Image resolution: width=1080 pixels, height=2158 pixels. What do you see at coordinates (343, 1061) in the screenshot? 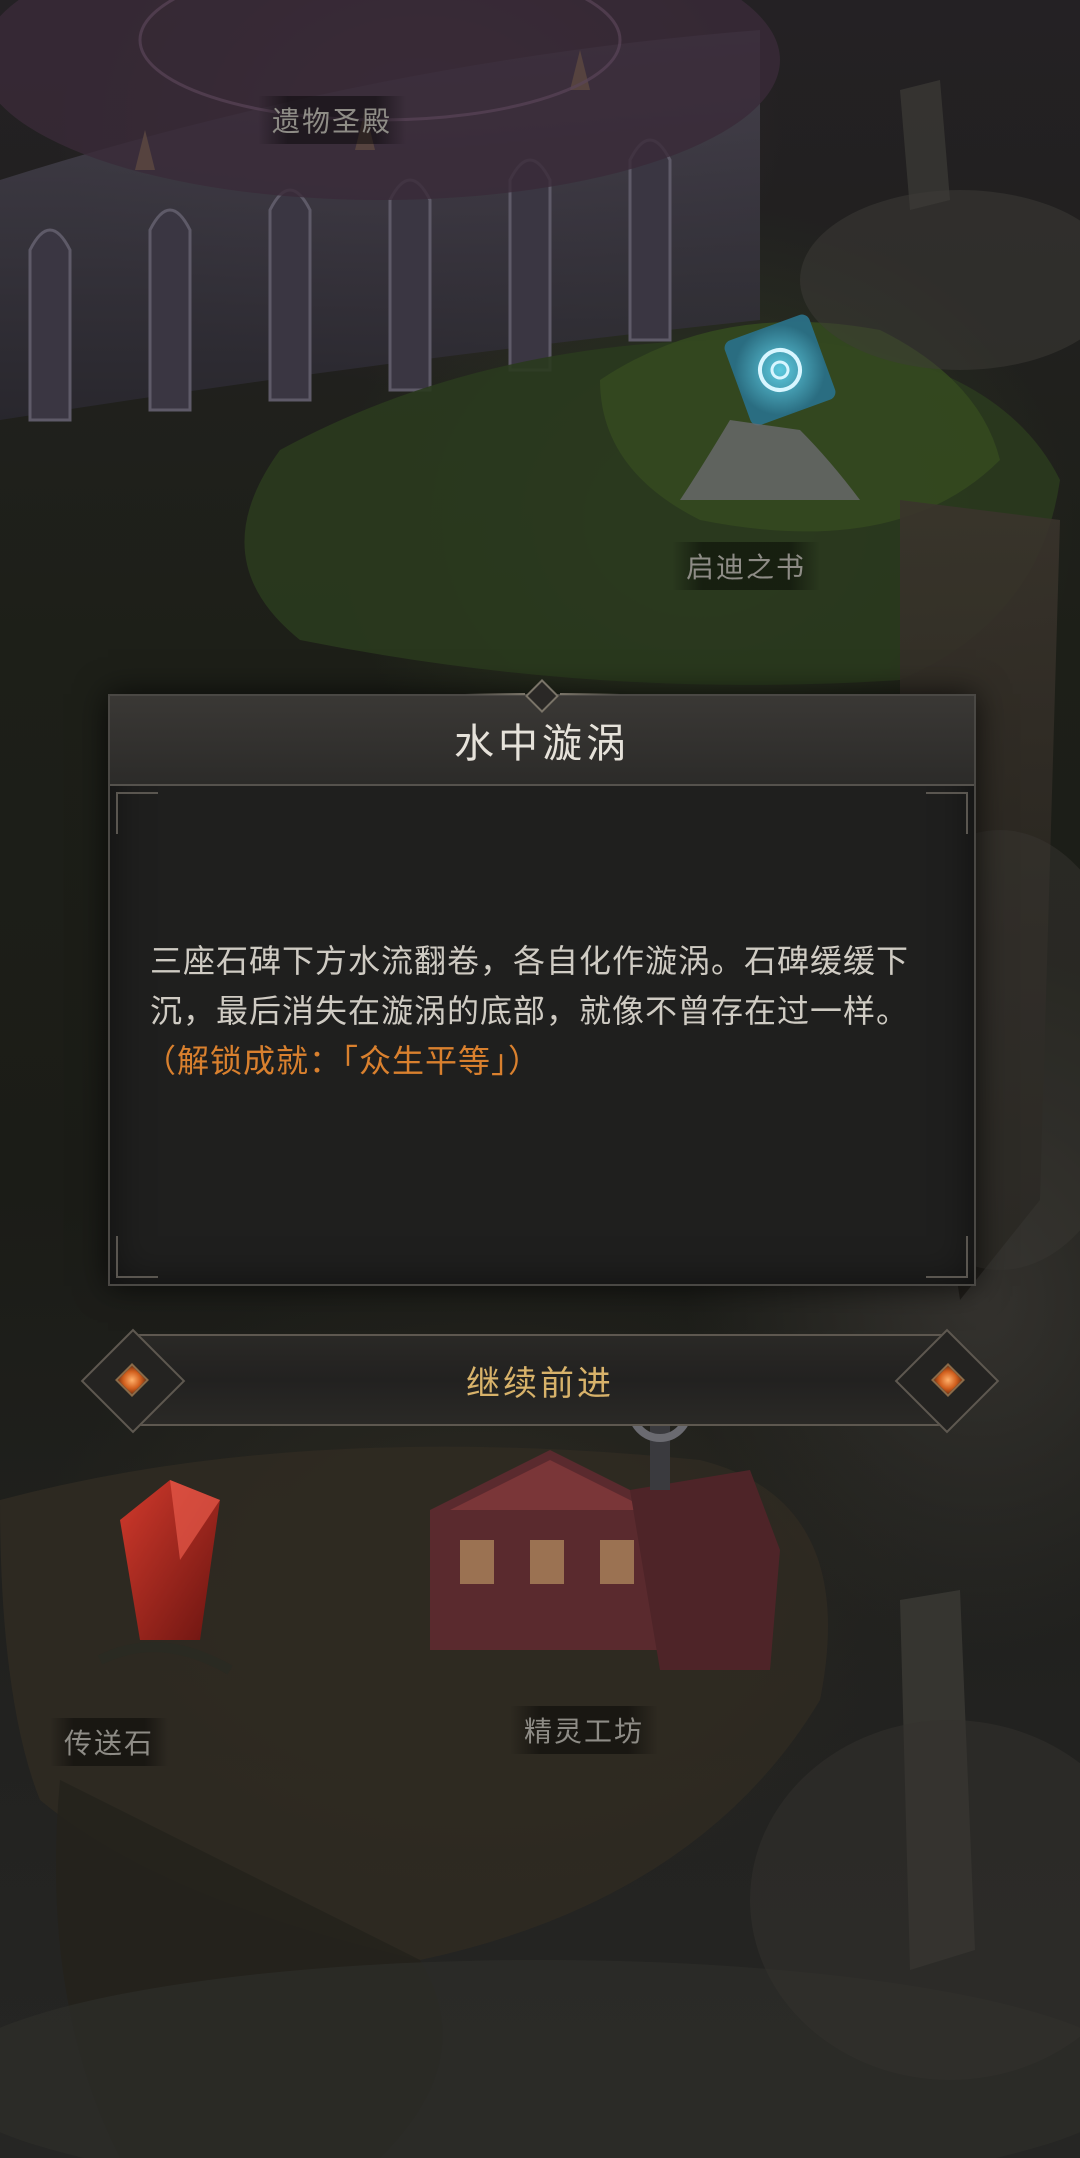
I see `achievement-unlock-text: （解锁成就：「众生平等」）` at bounding box center [343, 1061].